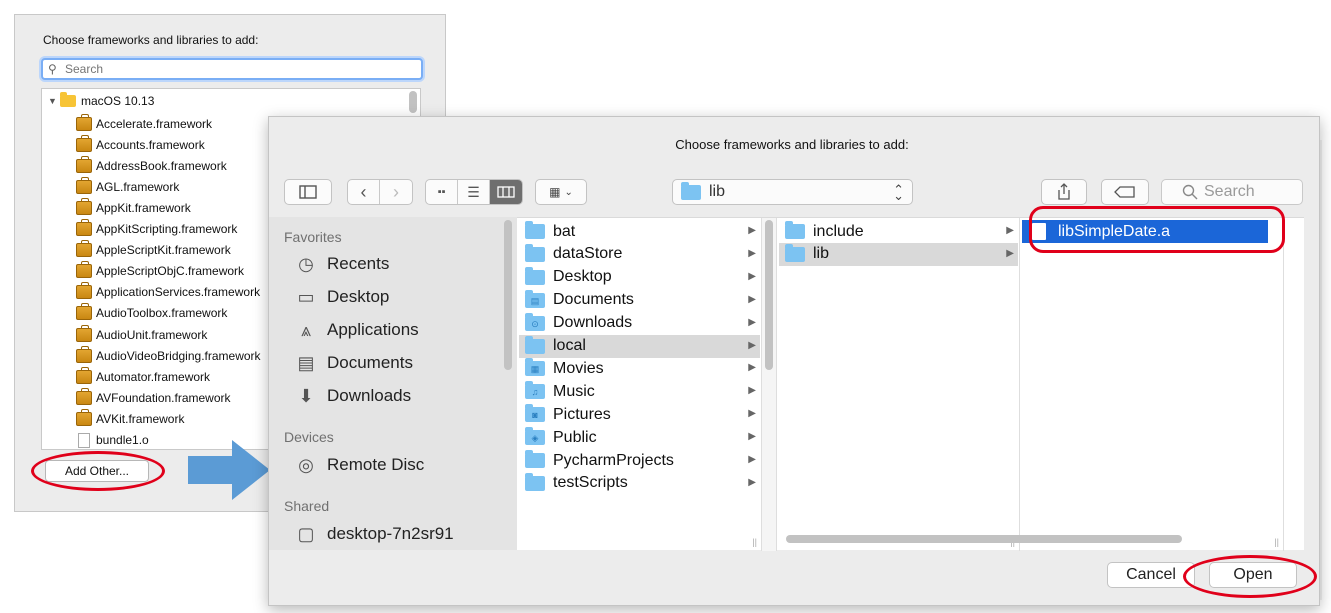 Image resolution: width=1331 pixels, height=613 pixels. I want to click on sidebar-item-label: desktop-7n2sr91, so click(390, 533).